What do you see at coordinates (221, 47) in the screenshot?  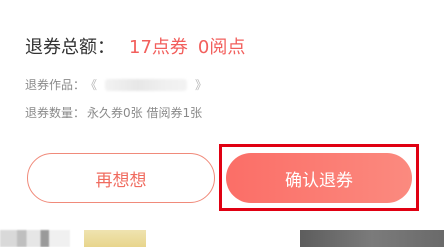 I see `refund-total-reading: 0阅点` at bounding box center [221, 47].